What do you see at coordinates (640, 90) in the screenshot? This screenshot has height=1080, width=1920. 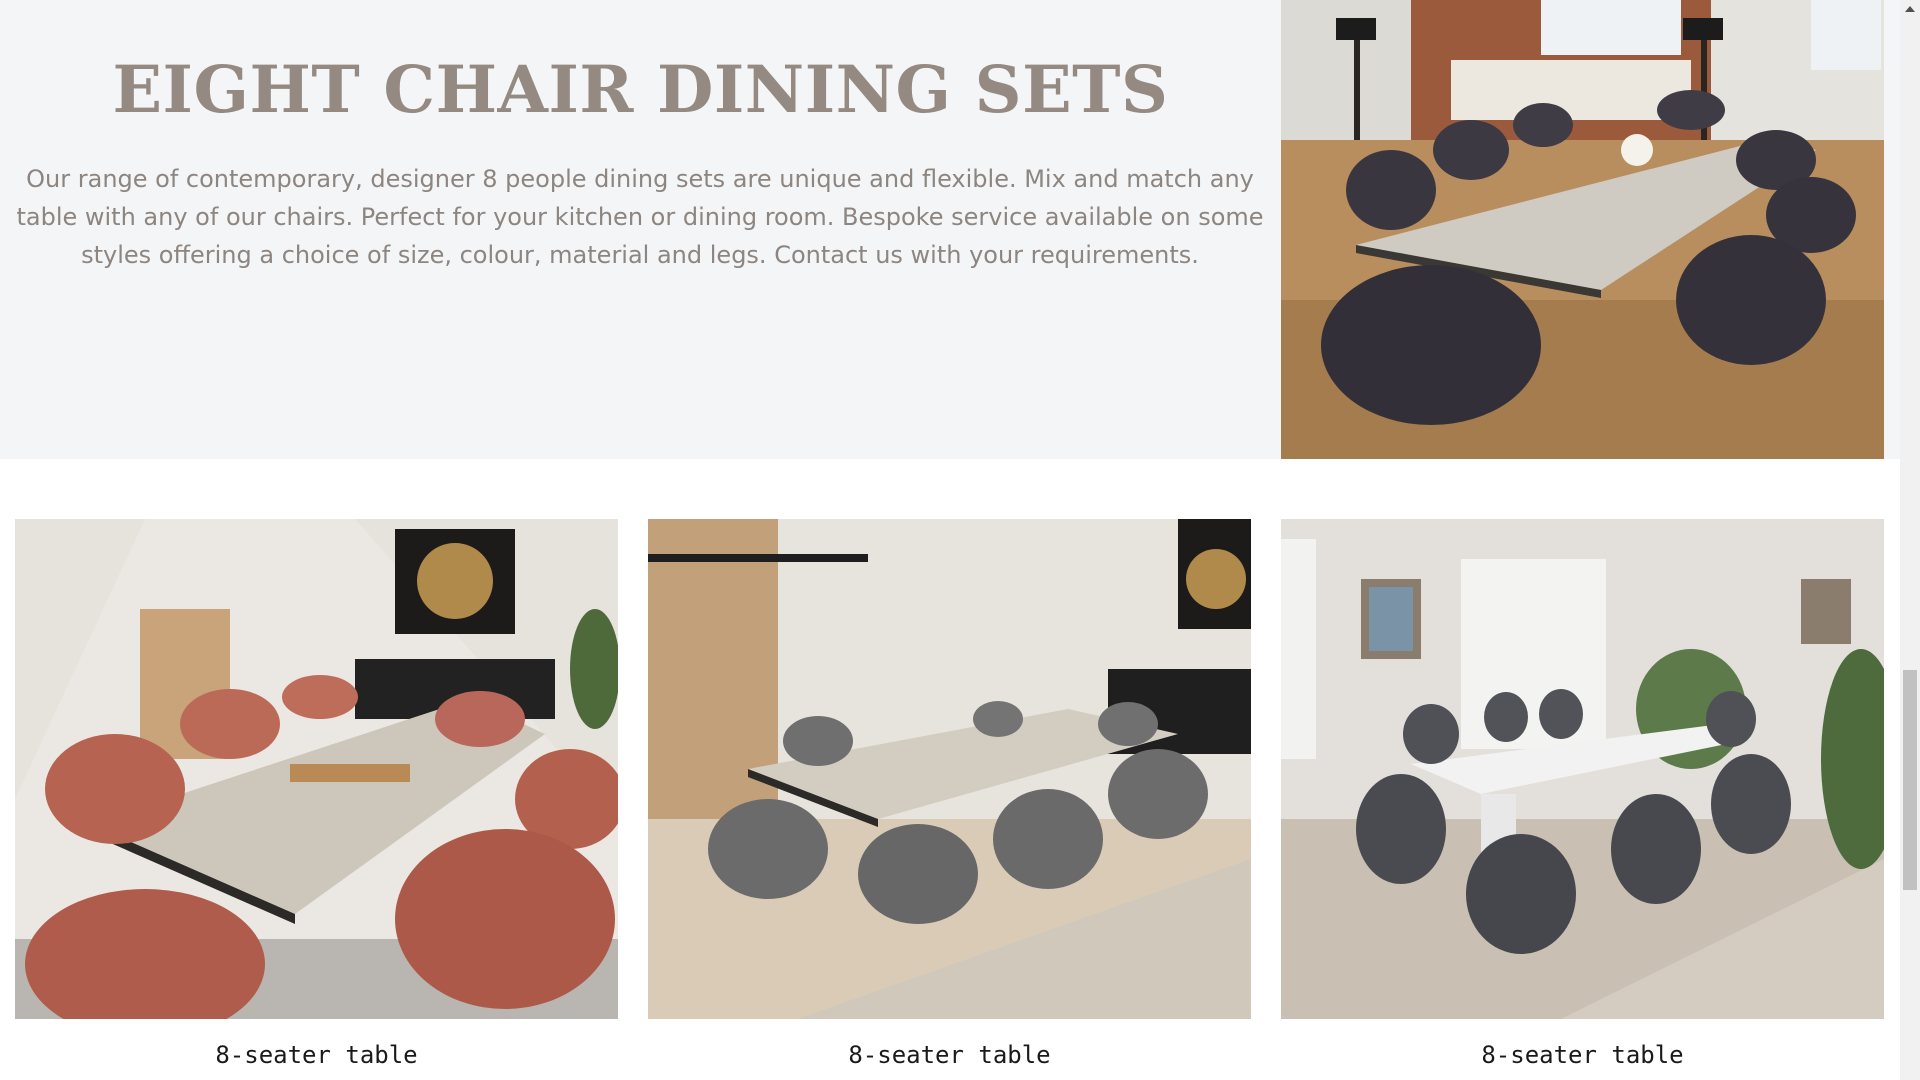 I see `page-title: EIGHT CHAIR DINING SETS` at bounding box center [640, 90].